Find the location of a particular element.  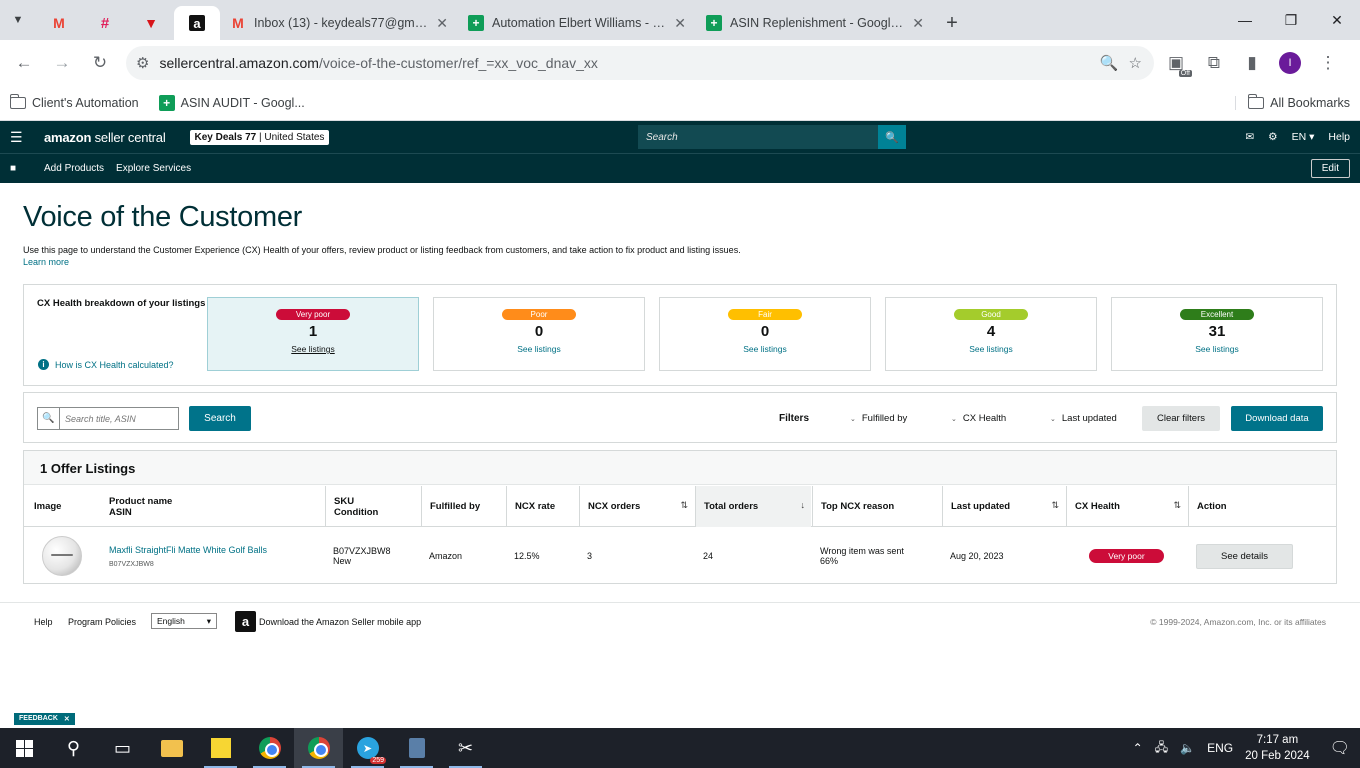

zoom-icon: 🔍 is located at coordinates (1109, 63).